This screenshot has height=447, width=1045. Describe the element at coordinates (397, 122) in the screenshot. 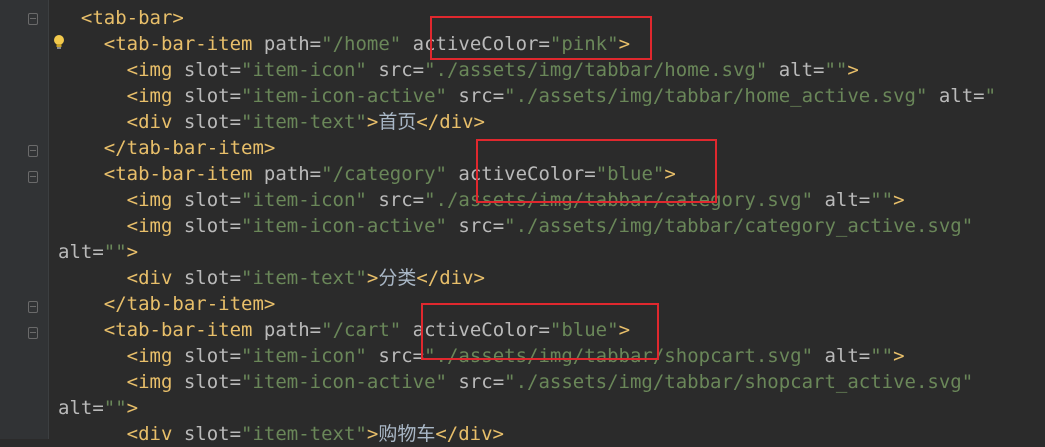

I see `code-token-txt: 首页` at that location.